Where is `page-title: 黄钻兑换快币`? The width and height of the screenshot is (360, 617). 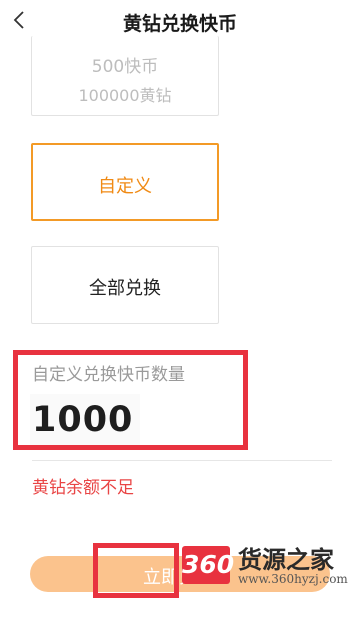 page-title: 黄钻兑换快币 is located at coordinates (179, 24).